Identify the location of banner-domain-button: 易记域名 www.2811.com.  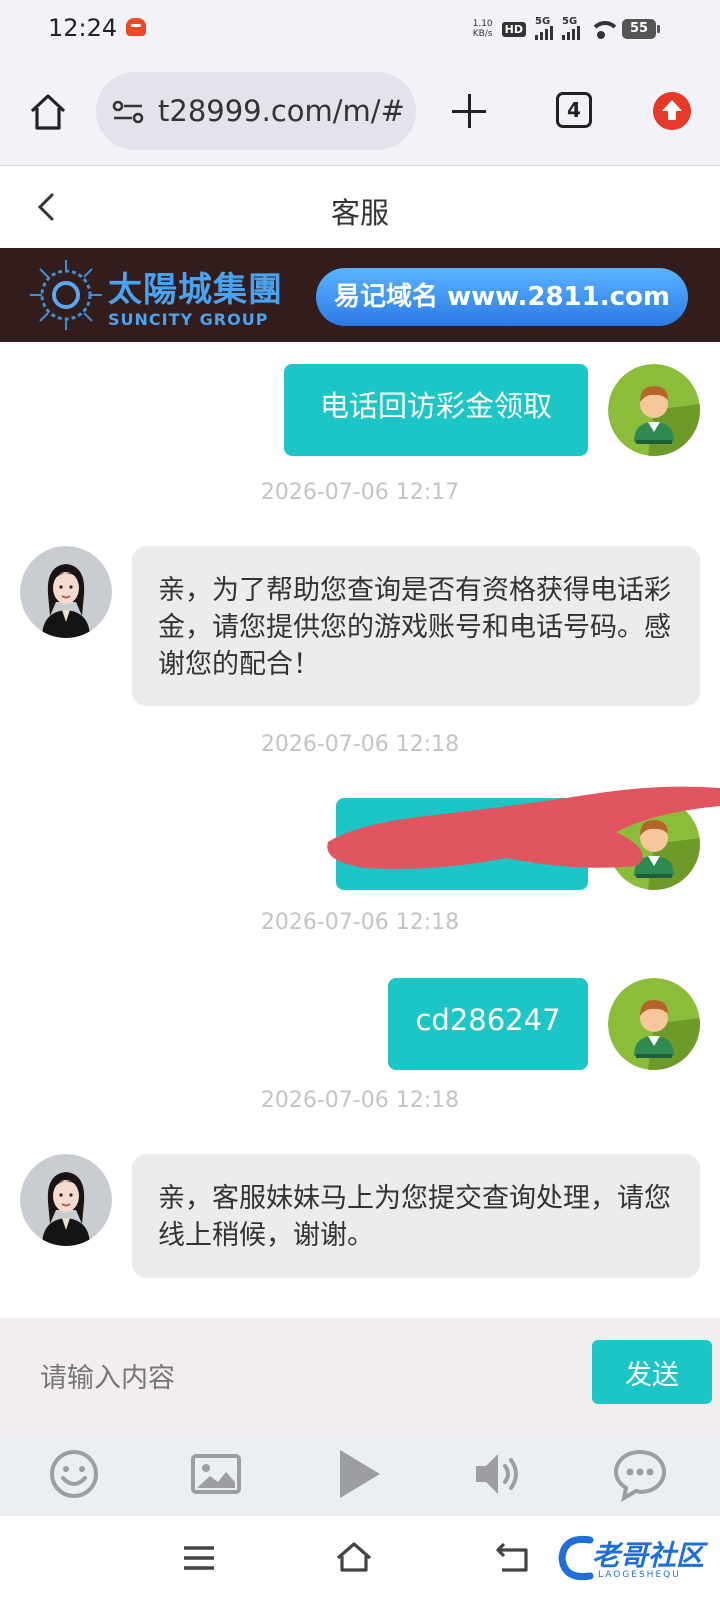
(502, 297).